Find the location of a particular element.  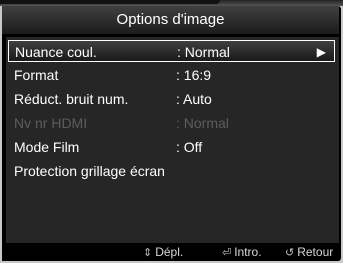

up-down-arrow-icon: ⇕ is located at coordinates (148, 253).